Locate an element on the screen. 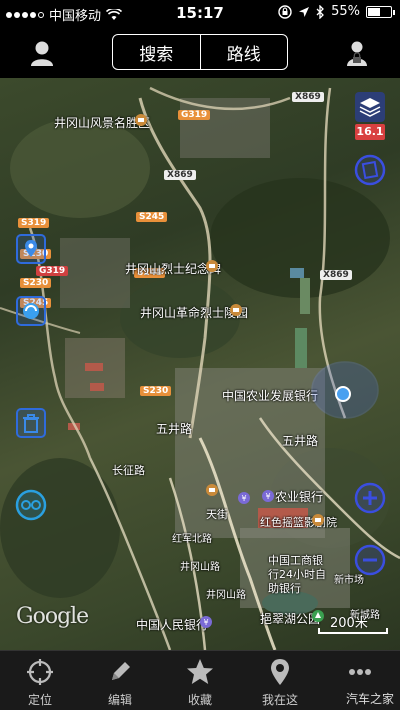  location-arrow-icon is located at coordinates (304, 11).